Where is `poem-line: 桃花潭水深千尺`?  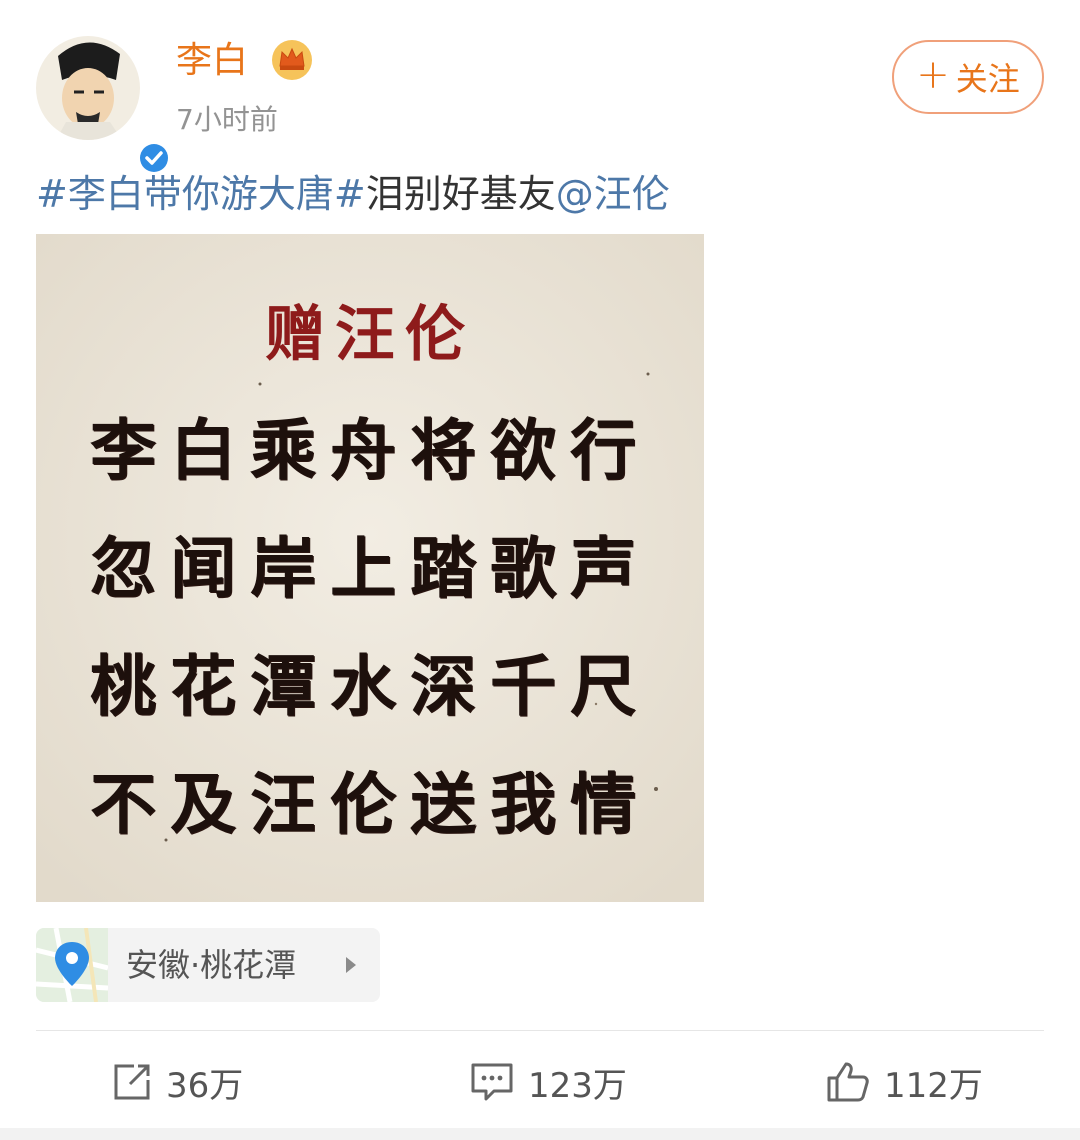 poem-line: 桃花潭水深千尺 is located at coordinates (370, 686).